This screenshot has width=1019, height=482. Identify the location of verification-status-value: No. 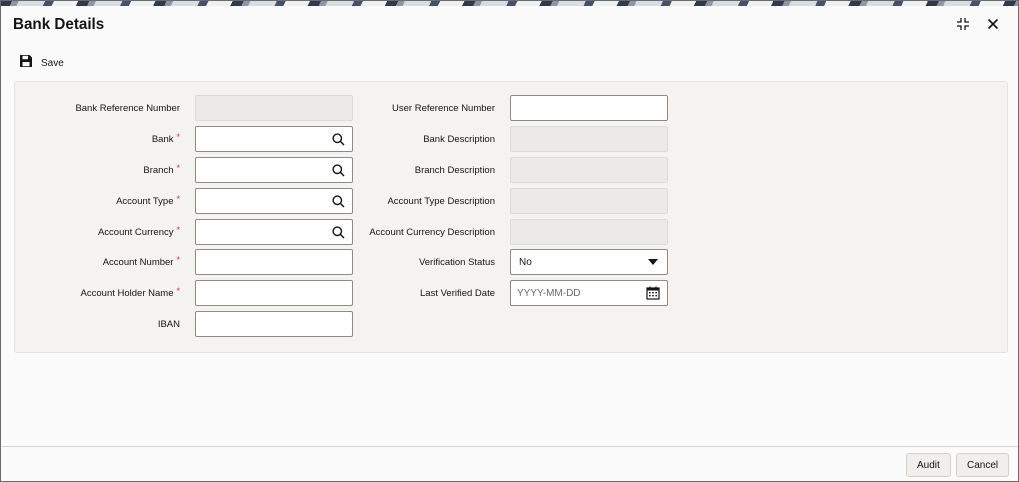
(525, 262).